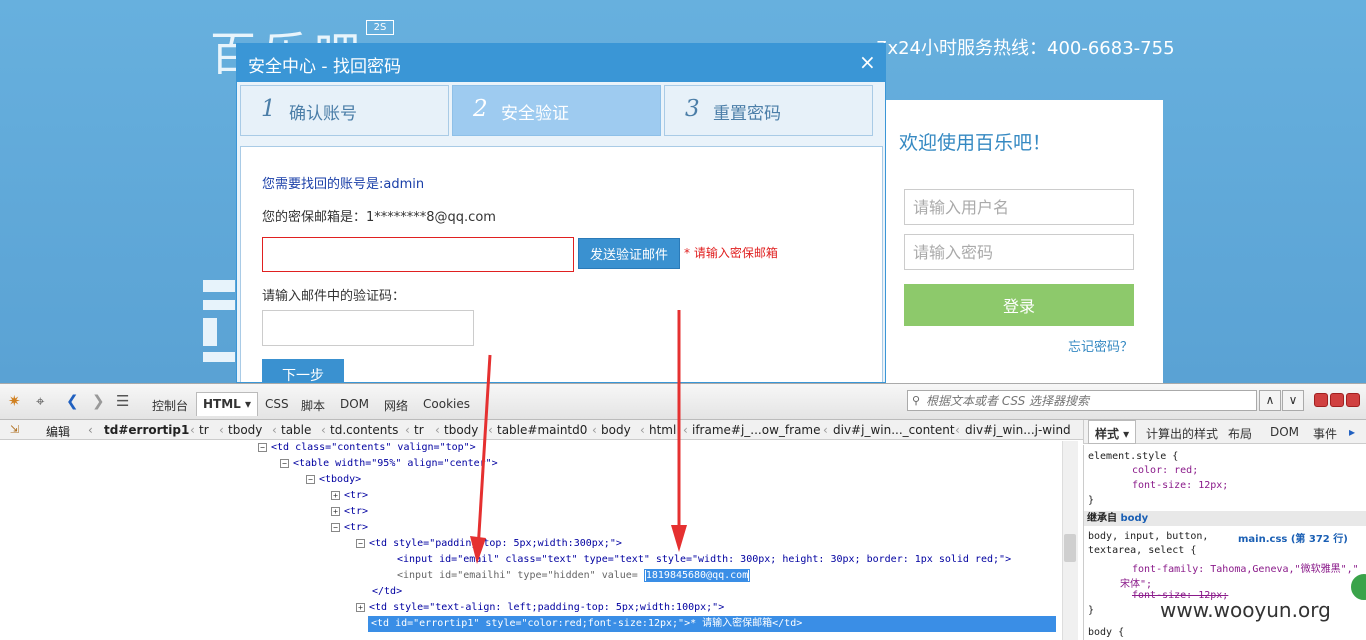  What do you see at coordinates (1293, 537) in the screenshot?
I see `css-source-link: main.css (第 372 行)` at bounding box center [1293, 537].